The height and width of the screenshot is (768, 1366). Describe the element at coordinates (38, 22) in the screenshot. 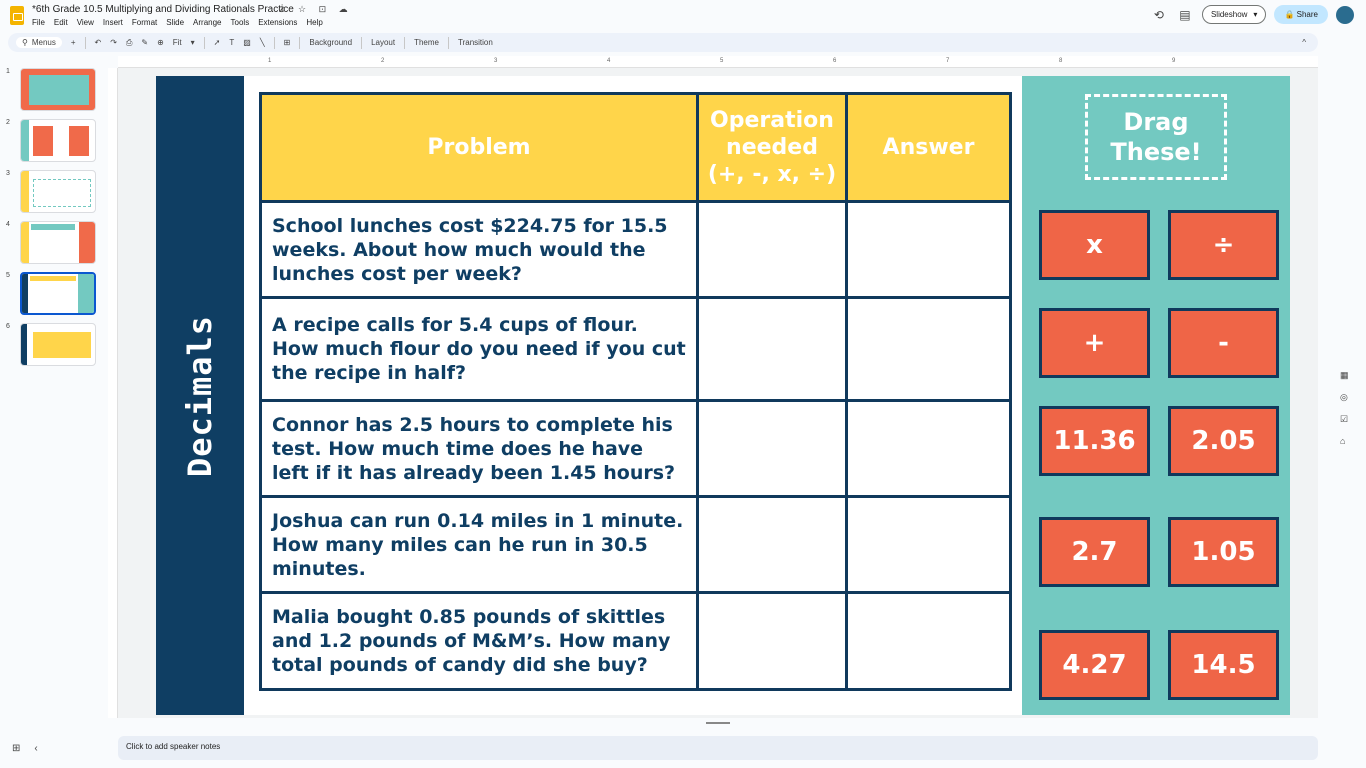

I see `menu-file: File` at that location.